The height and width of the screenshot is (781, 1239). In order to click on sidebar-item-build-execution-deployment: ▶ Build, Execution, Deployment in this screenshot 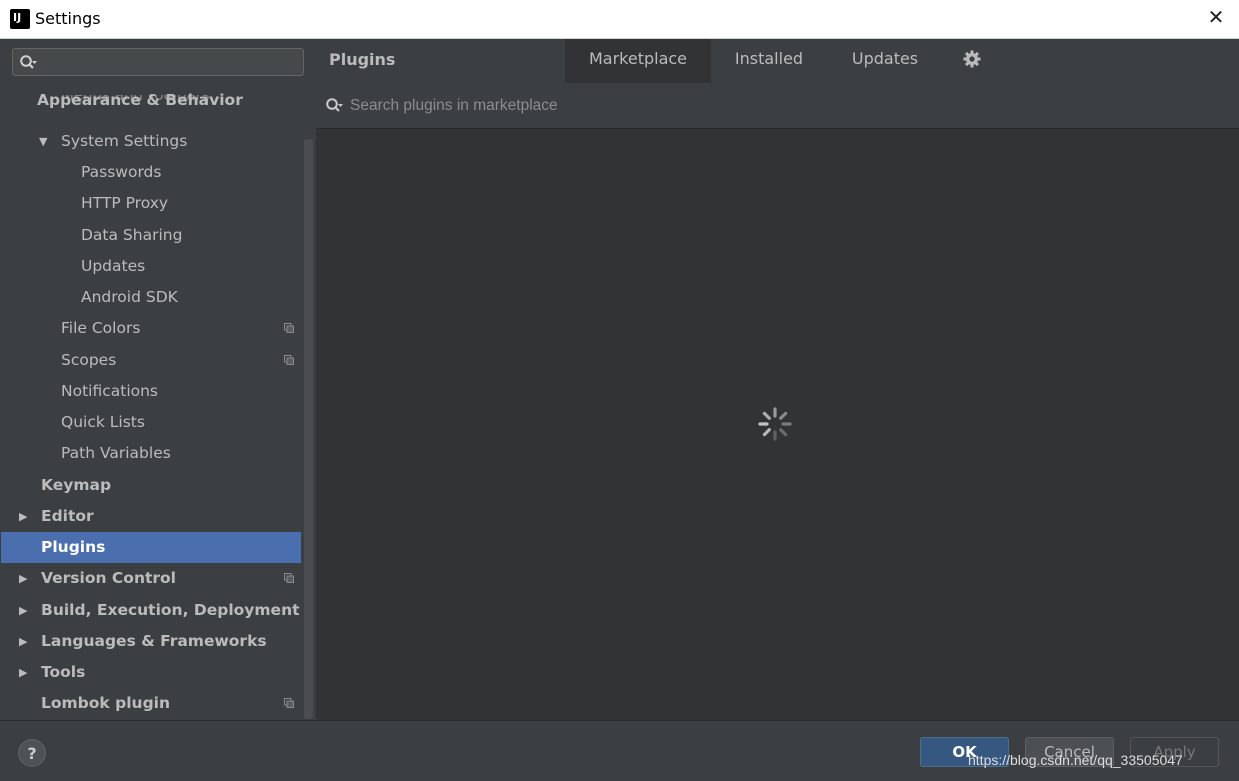, I will do `click(151, 610)`.